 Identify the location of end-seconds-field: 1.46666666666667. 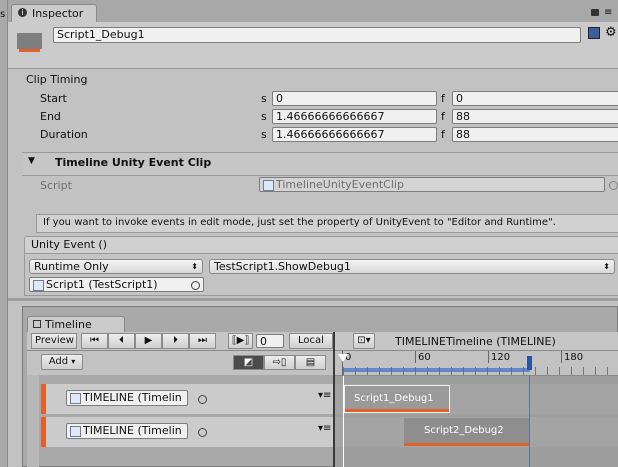
(354, 116).